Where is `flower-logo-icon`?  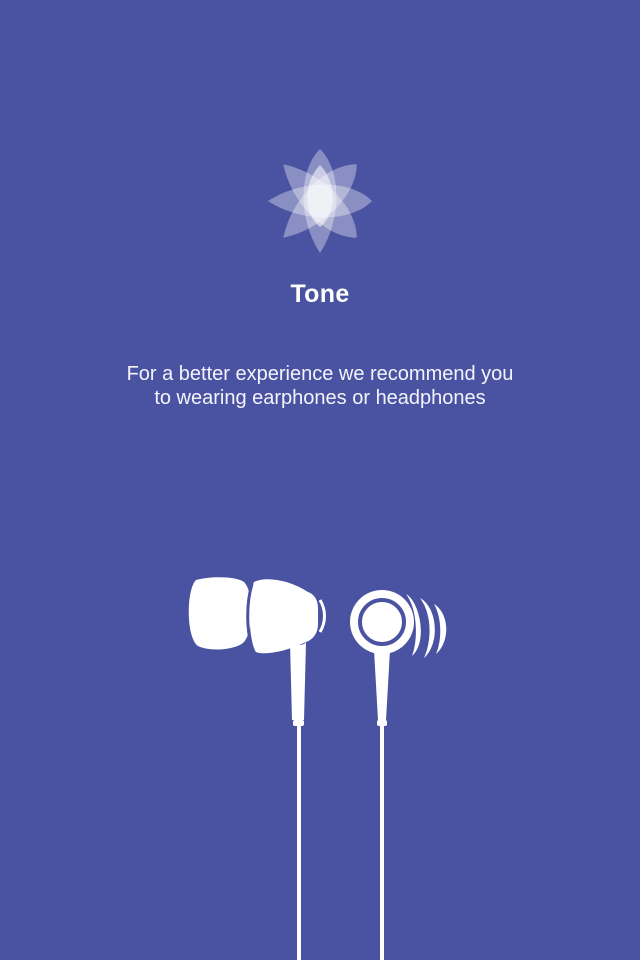
flower-logo-icon is located at coordinates (320, 201).